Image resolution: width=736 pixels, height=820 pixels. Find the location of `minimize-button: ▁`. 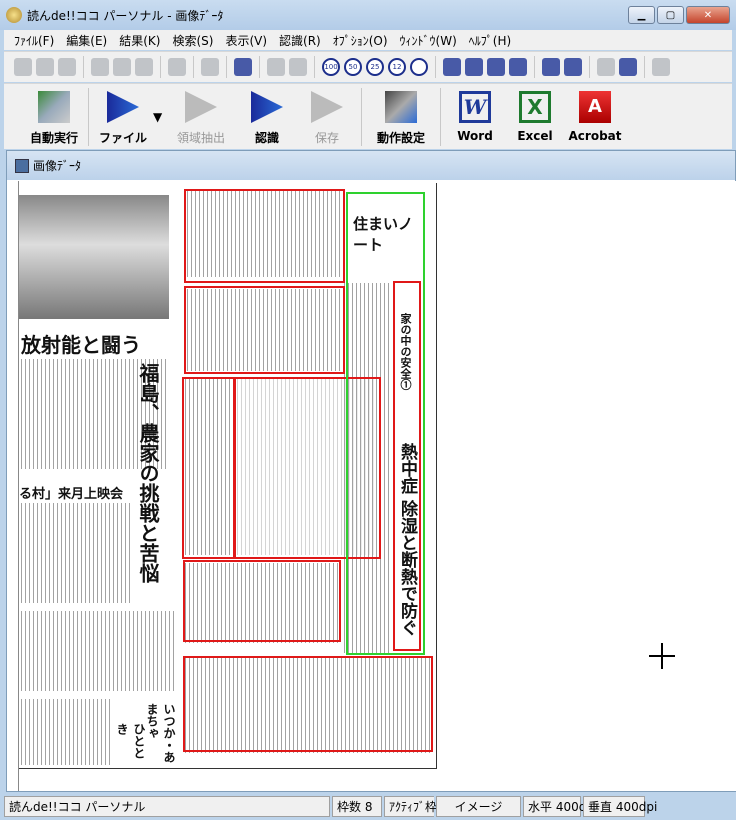

minimize-button: ▁ is located at coordinates (641, 15).